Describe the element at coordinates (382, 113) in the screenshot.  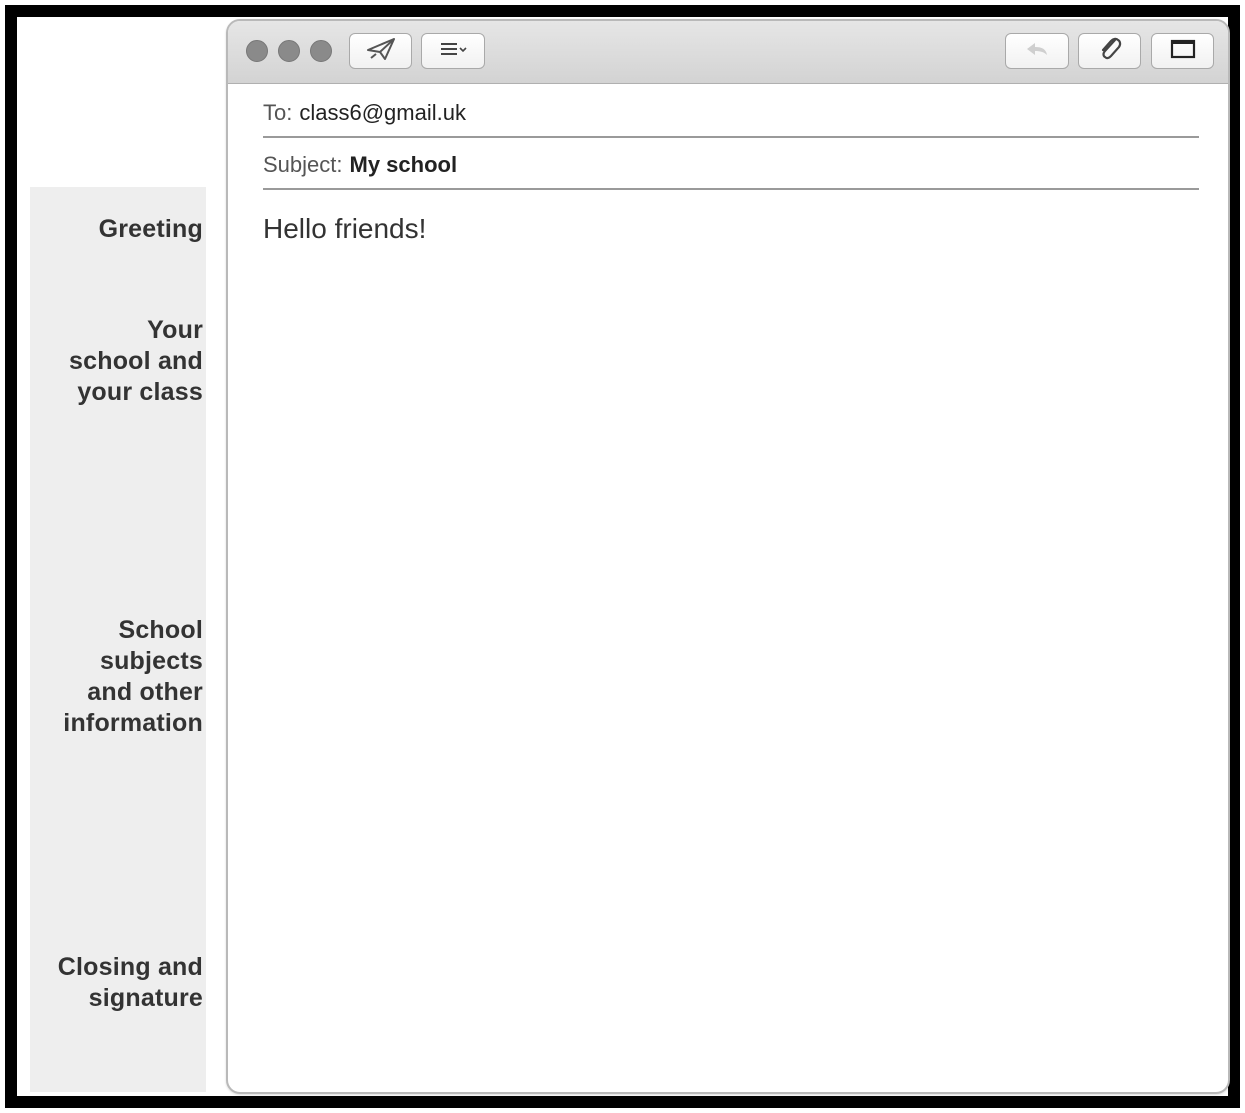
I see `to-address: class6@gmail.uk` at that location.